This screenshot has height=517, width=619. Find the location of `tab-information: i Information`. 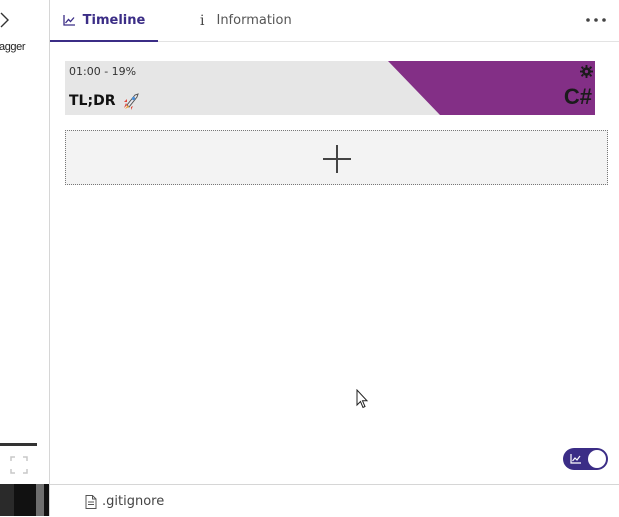

tab-information: i Information is located at coordinates (255, 20).